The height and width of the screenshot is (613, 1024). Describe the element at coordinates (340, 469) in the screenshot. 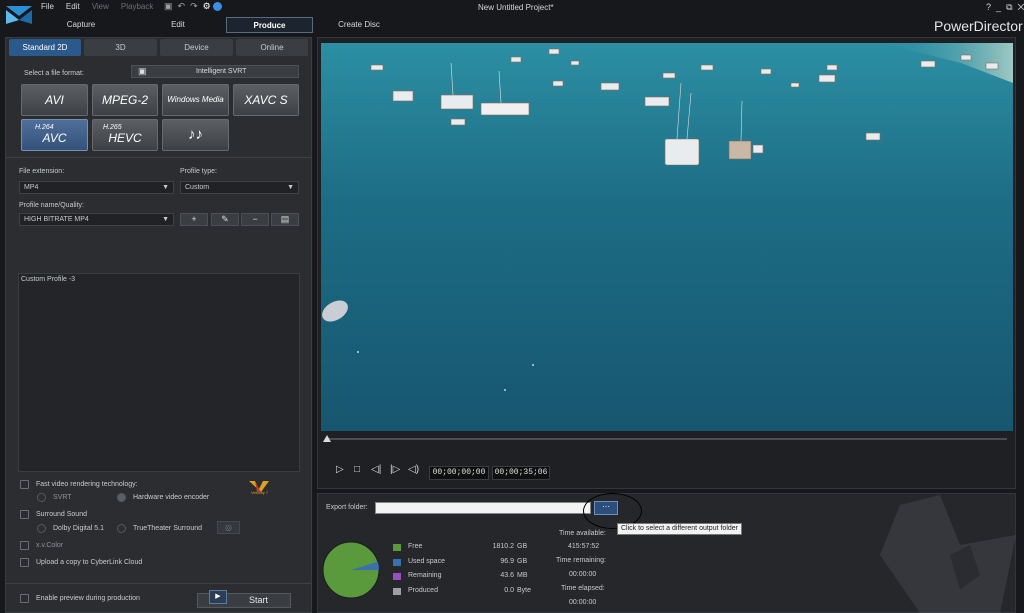

I see `play-icon: ▷` at that location.